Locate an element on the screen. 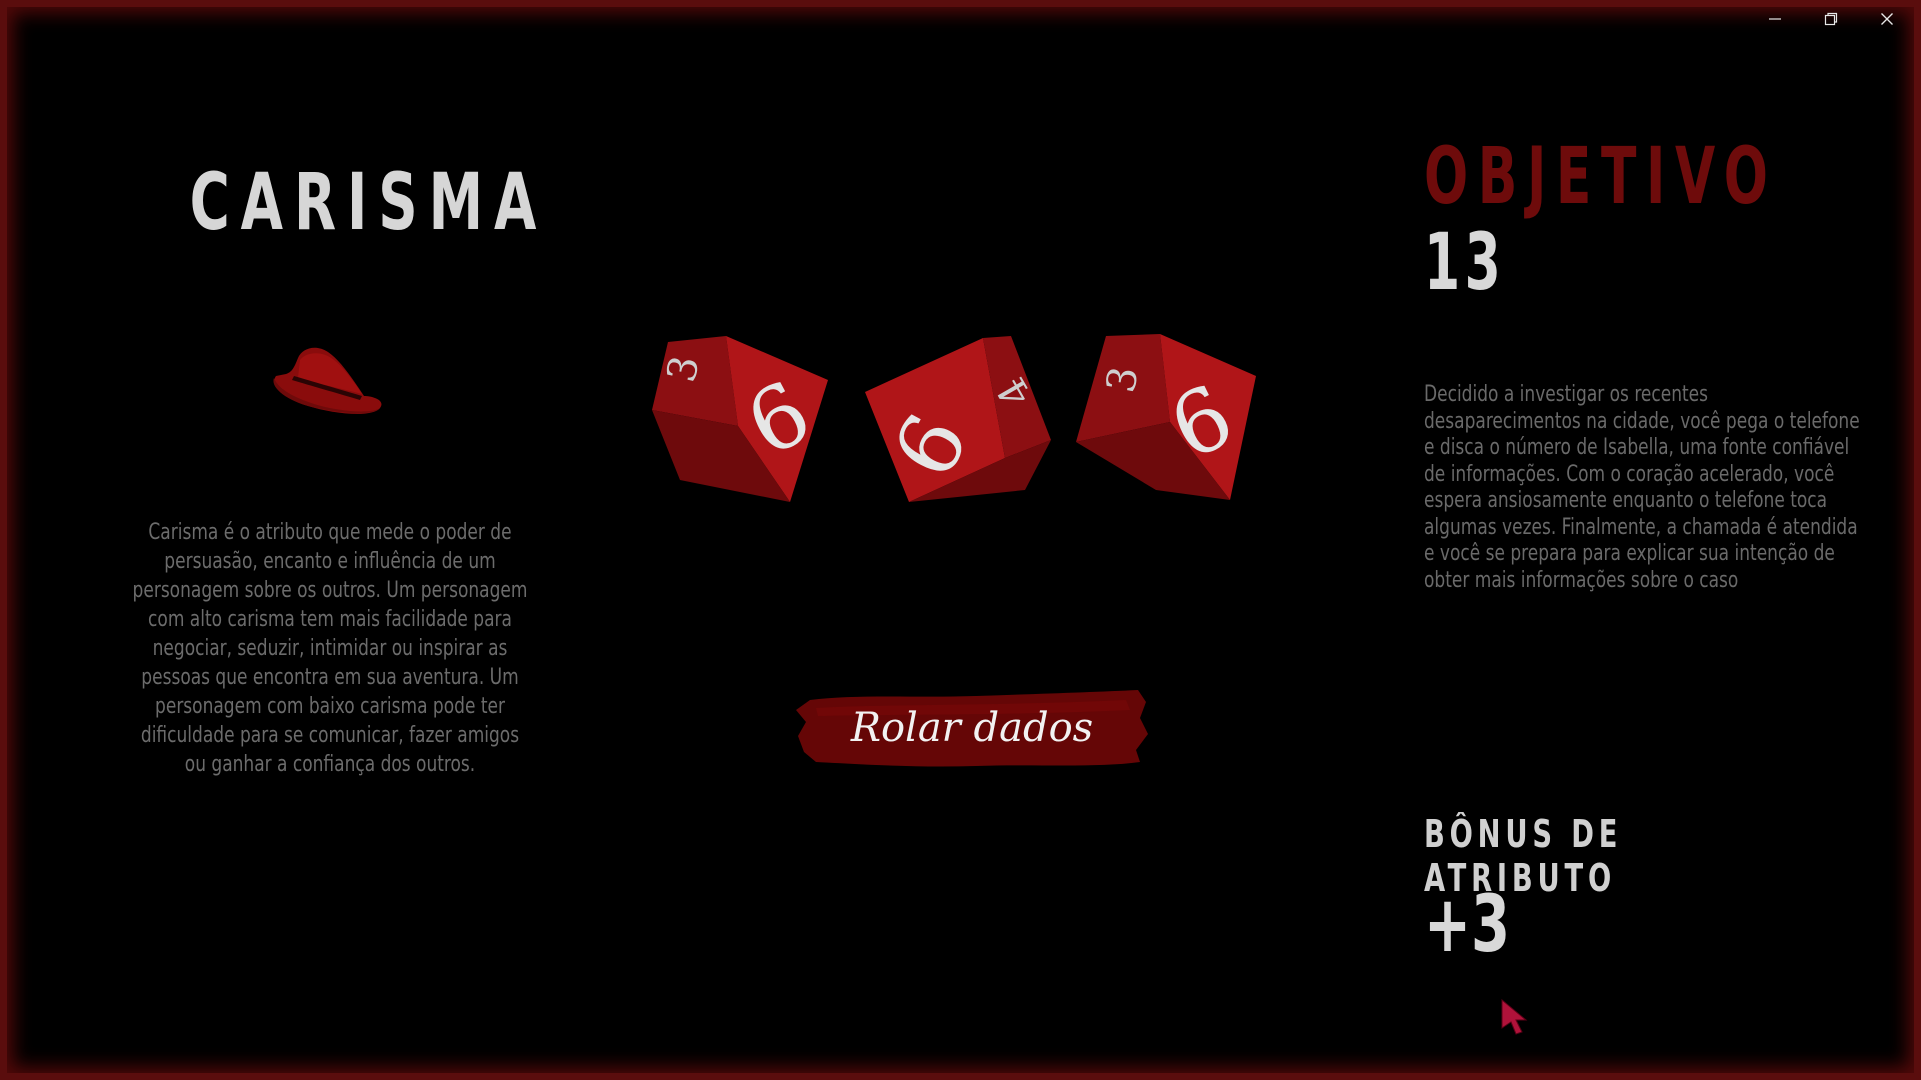 The width and height of the screenshot is (1921, 1080). die-2: 6 4 is located at coordinates (958, 419).